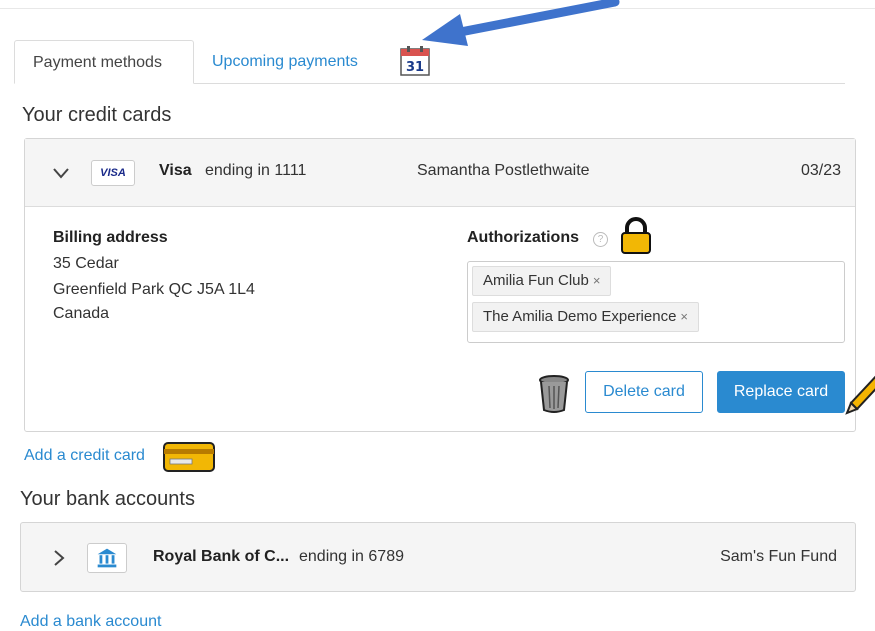 The width and height of the screenshot is (875, 631). Describe the element at coordinates (107, 558) in the screenshot. I see `bank-icon` at that location.